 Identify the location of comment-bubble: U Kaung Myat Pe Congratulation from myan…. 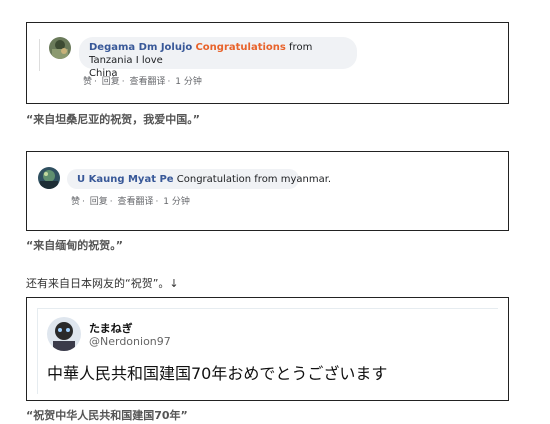
(199, 179).